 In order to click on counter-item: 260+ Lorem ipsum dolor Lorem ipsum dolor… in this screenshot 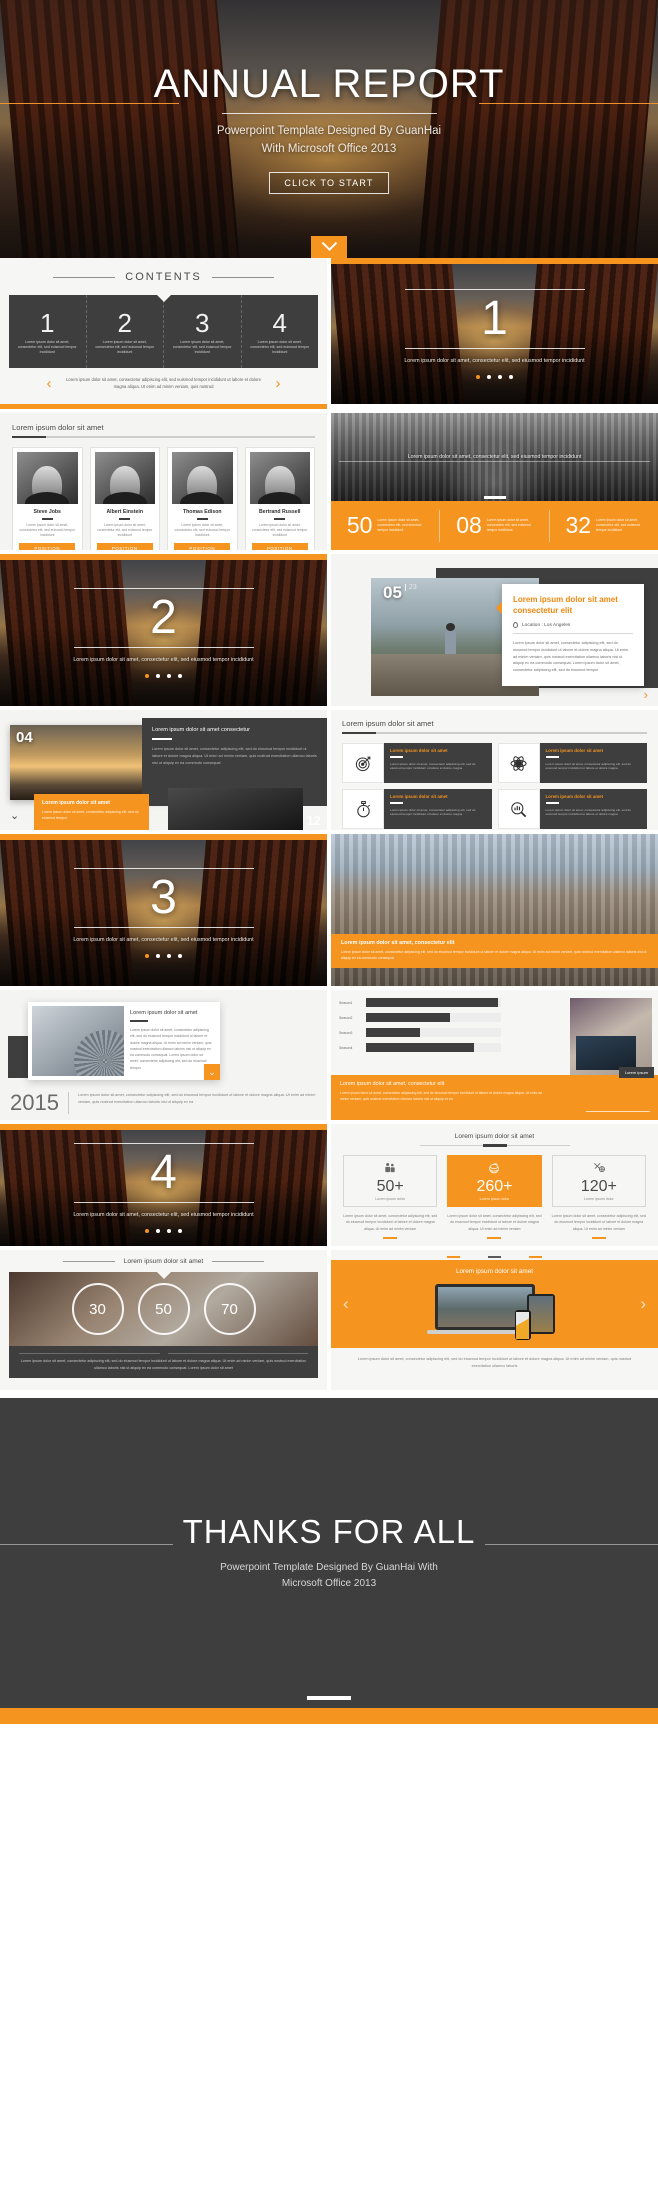, I will do `click(494, 1197)`.